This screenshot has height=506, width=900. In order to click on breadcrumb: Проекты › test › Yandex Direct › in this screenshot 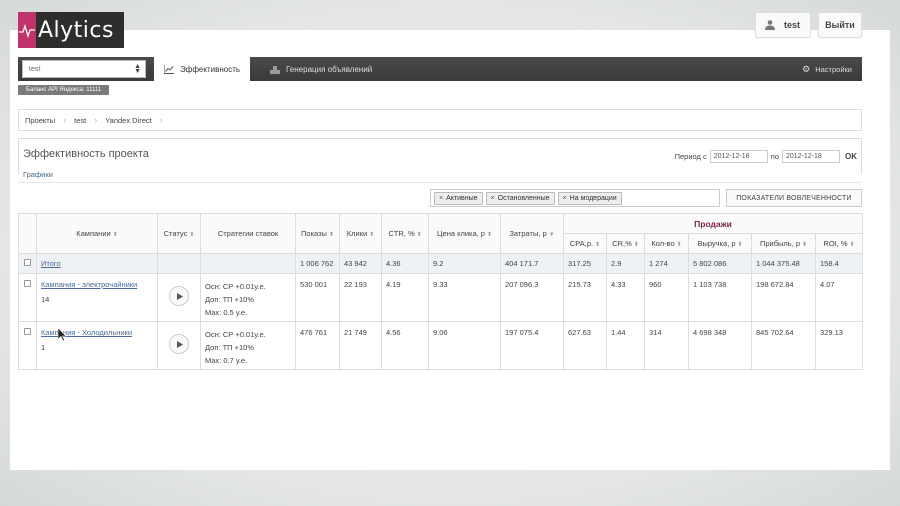, I will do `click(440, 120)`.